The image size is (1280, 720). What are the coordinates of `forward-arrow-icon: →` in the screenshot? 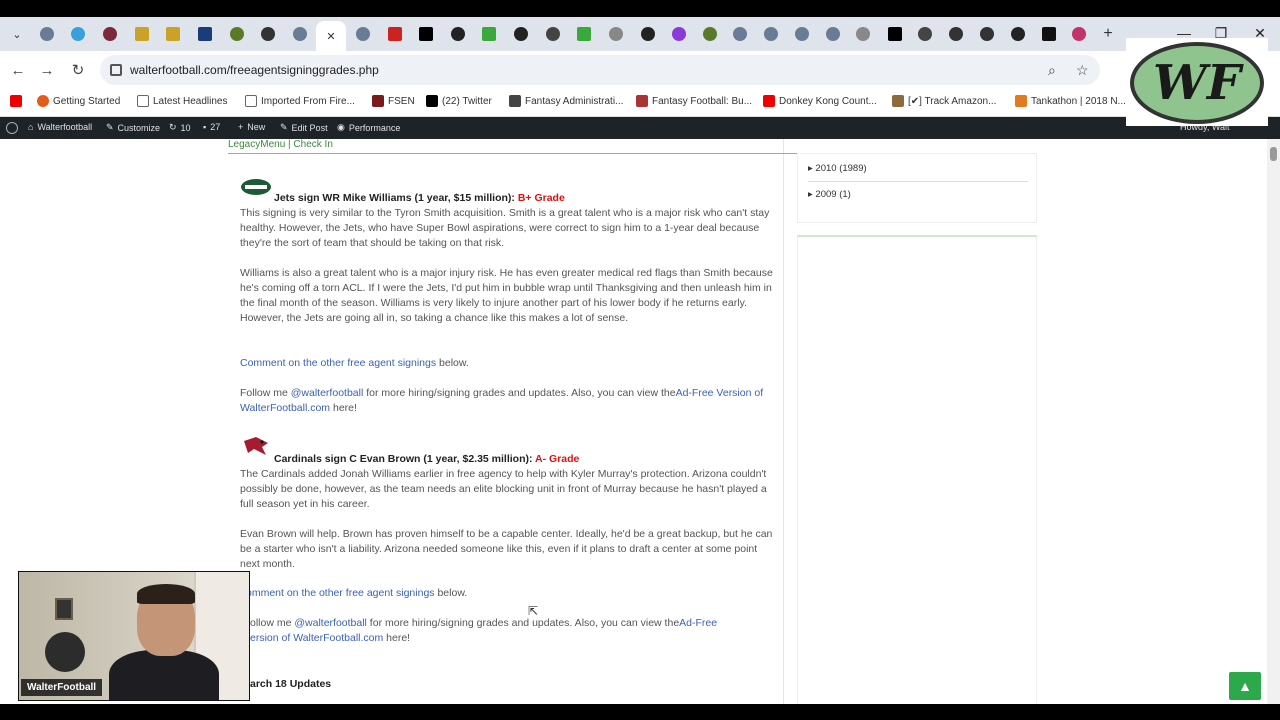 It's located at (47, 71).